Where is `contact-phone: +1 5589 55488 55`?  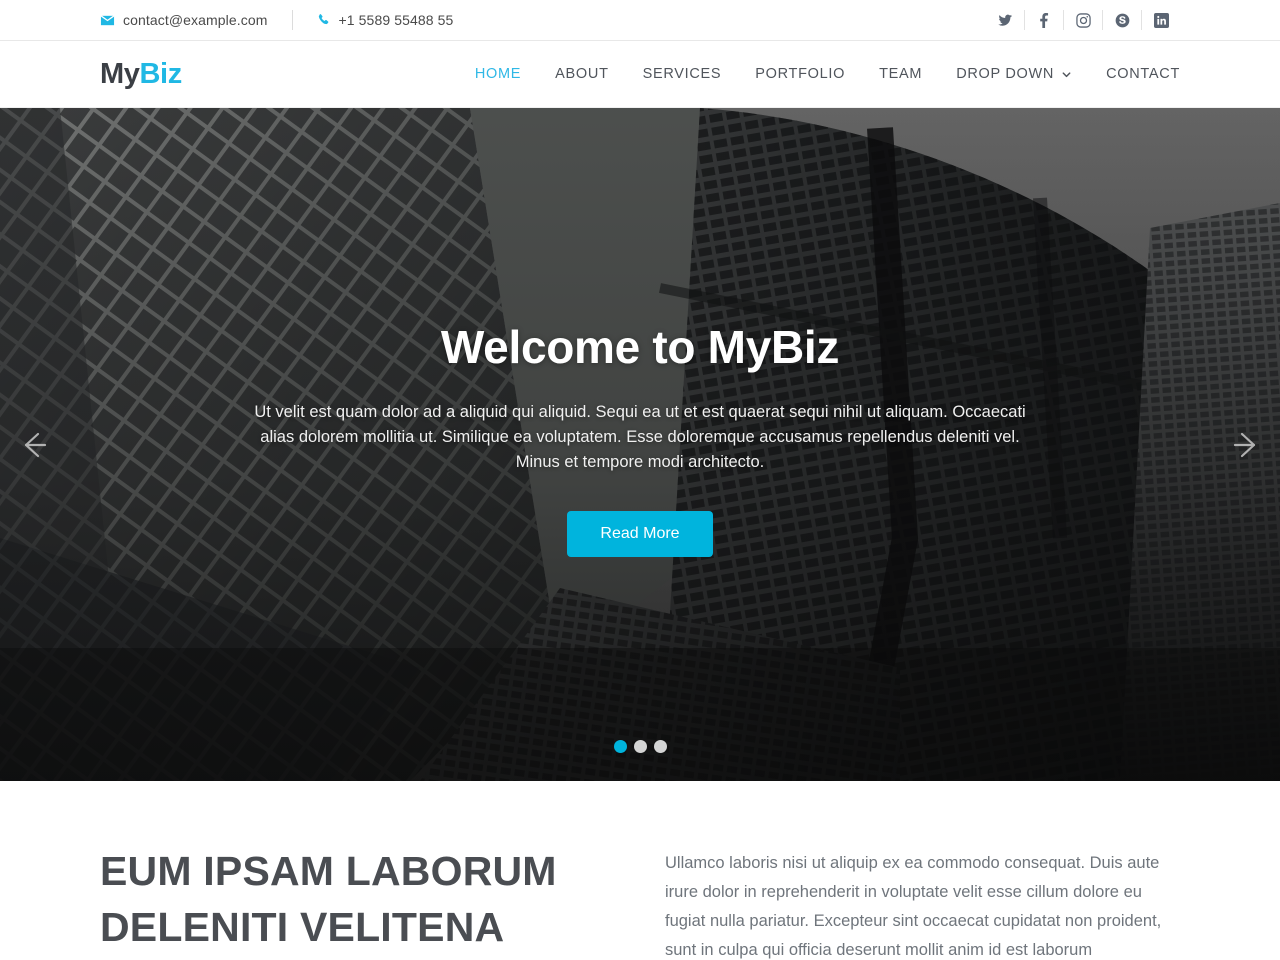 contact-phone: +1 5589 55488 55 is located at coordinates (385, 20).